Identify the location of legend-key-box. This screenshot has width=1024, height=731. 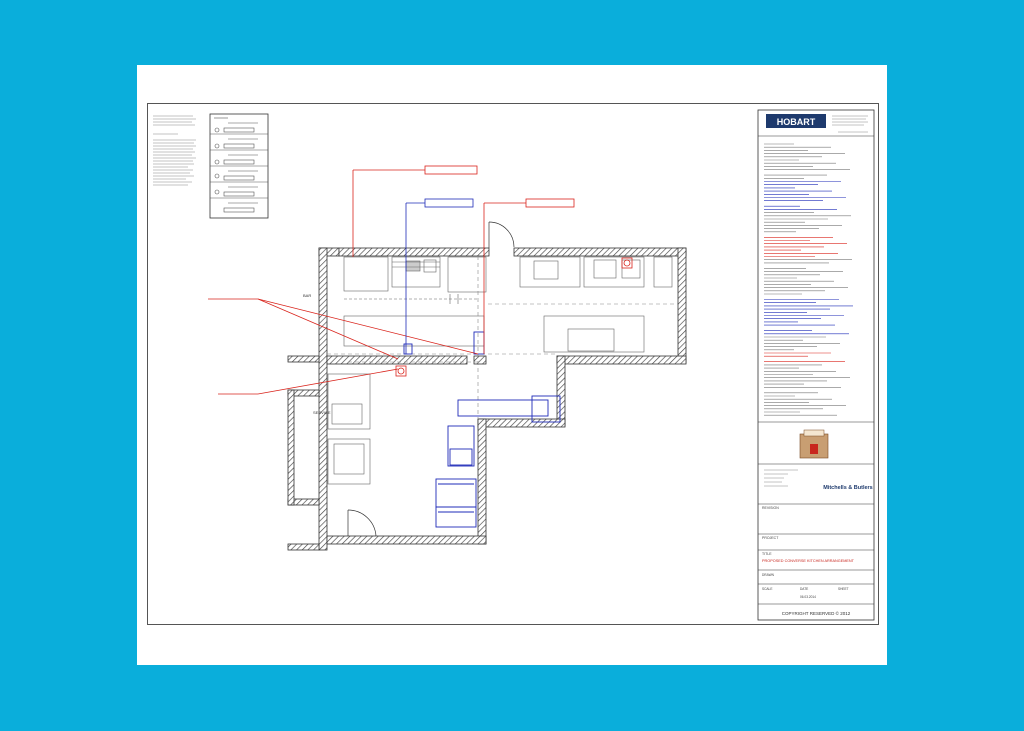
(239, 166).